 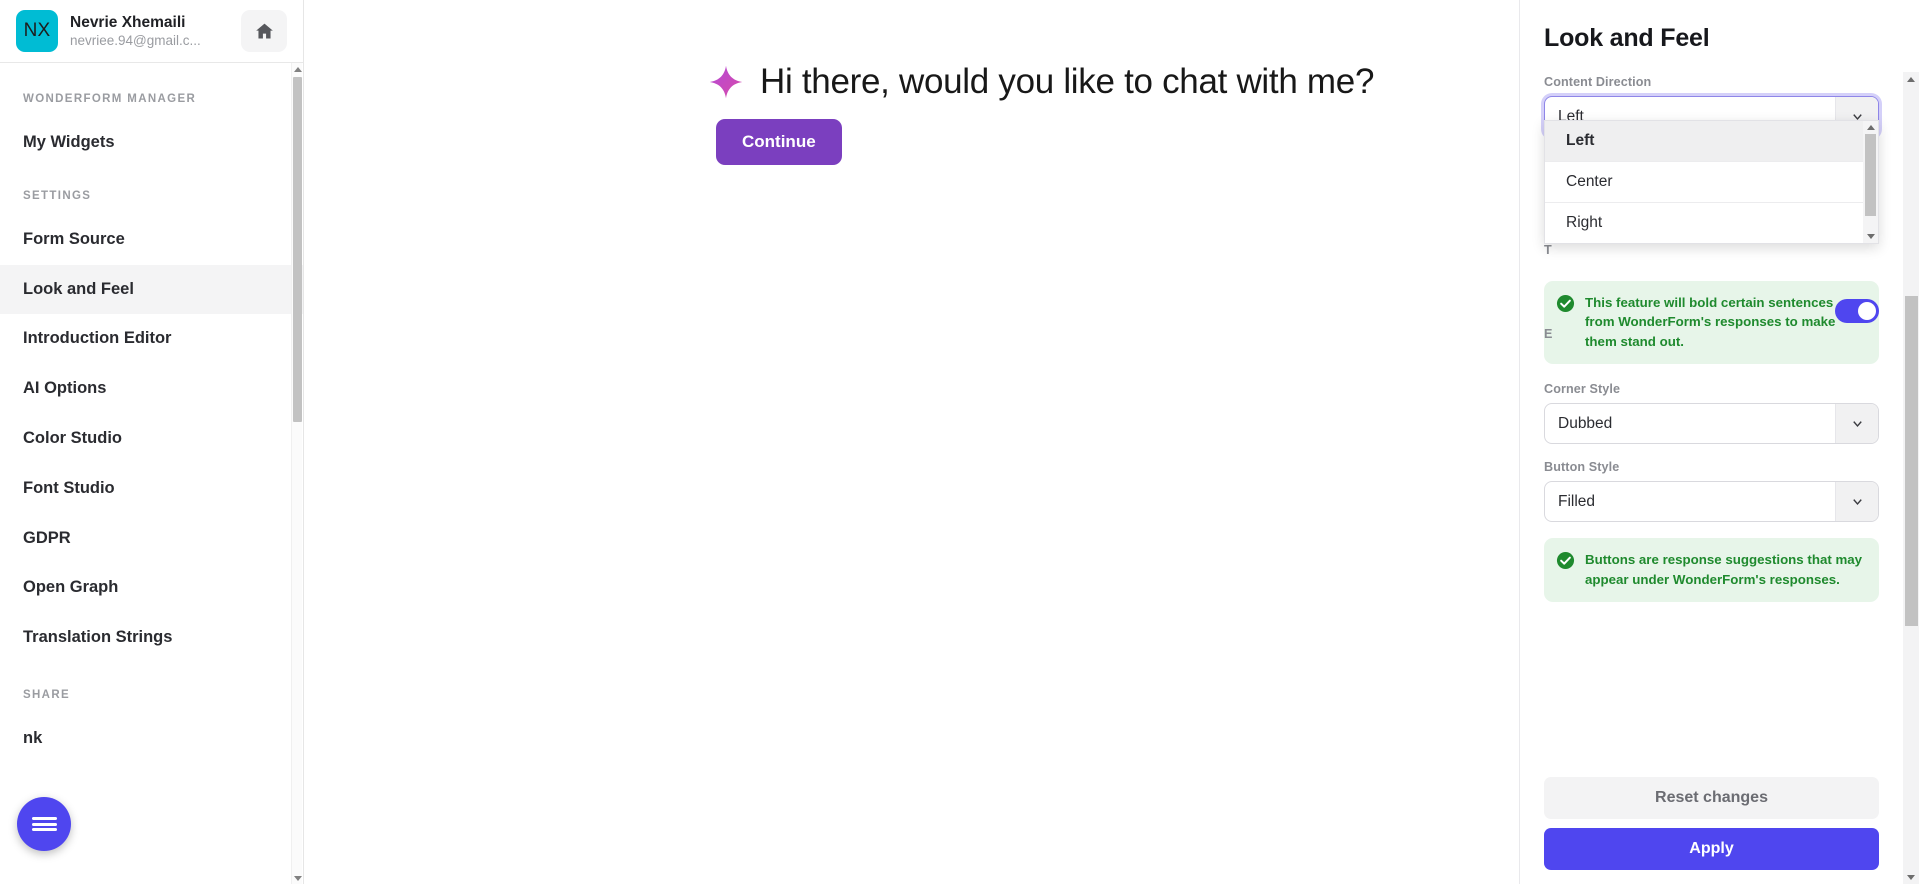 What do you see at coordinates (1711, 849) in the screenshot?
I see `apply-button: Apply` at bounding box center [1711, 849].